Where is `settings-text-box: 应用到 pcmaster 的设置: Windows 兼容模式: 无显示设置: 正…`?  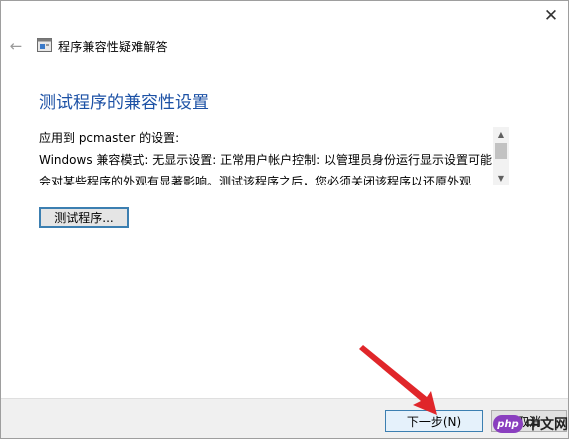
settings-text-box: 应用到 pcmaster 的设置: Windows 兼容模式: 无显示设置: 正… is located at coordinates (274, 156).